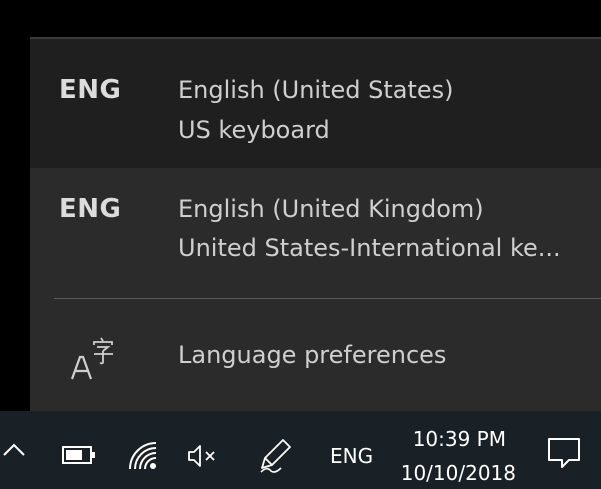  I want to click on language-preferences-label: Language preferences, so click(312, 355).